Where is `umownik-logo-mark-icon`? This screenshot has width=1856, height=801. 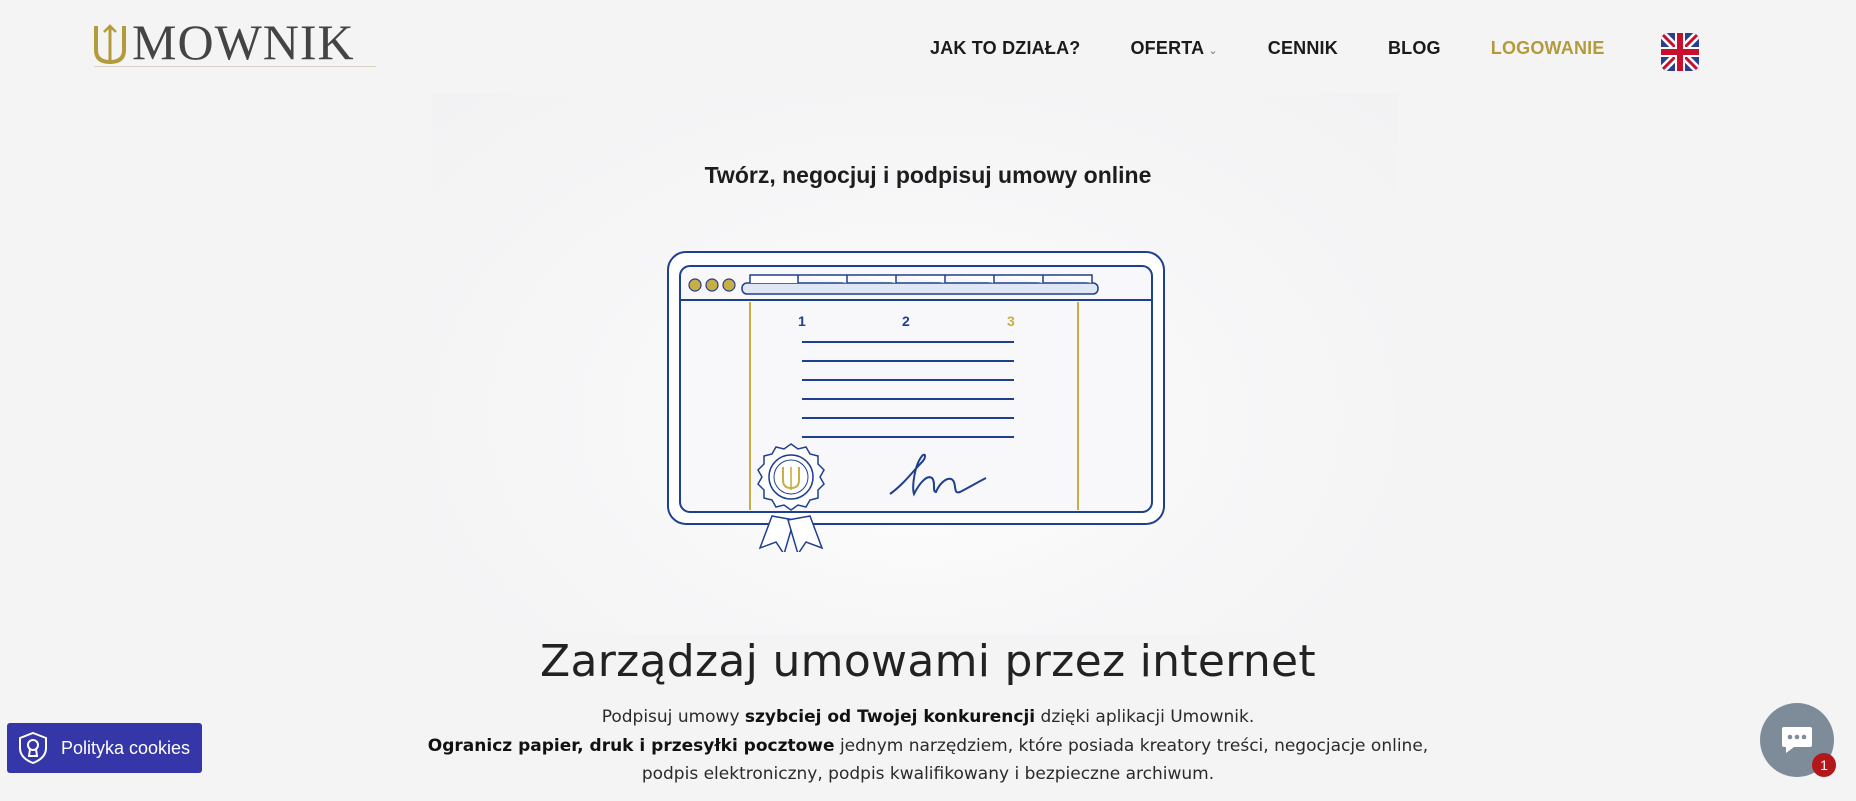
umownik-logo-mark-icon is located at coordinates (110, 44).